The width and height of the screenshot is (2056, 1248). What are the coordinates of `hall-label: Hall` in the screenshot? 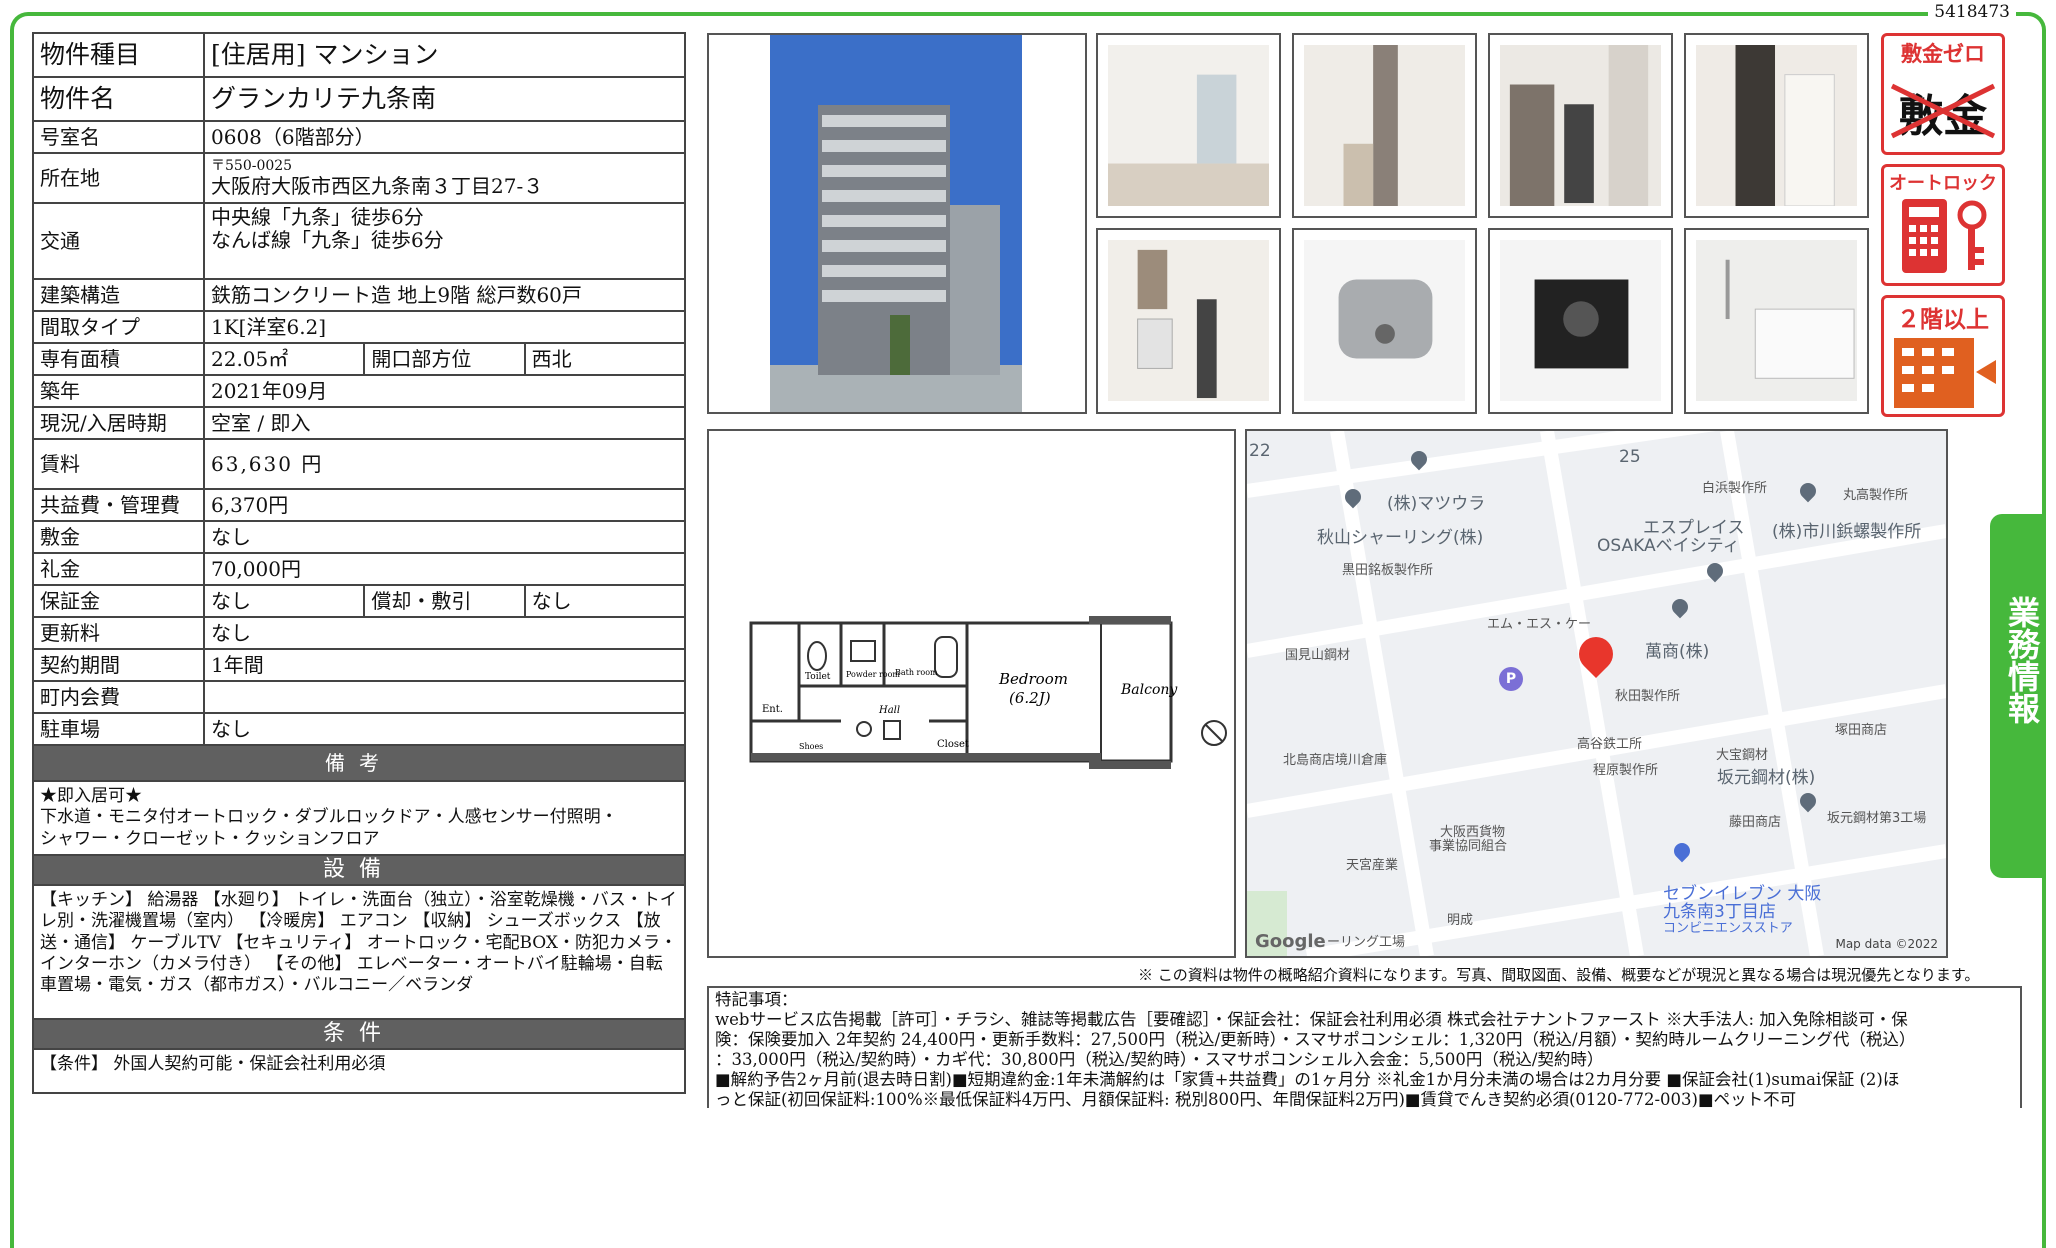 It's located at (889, 710).